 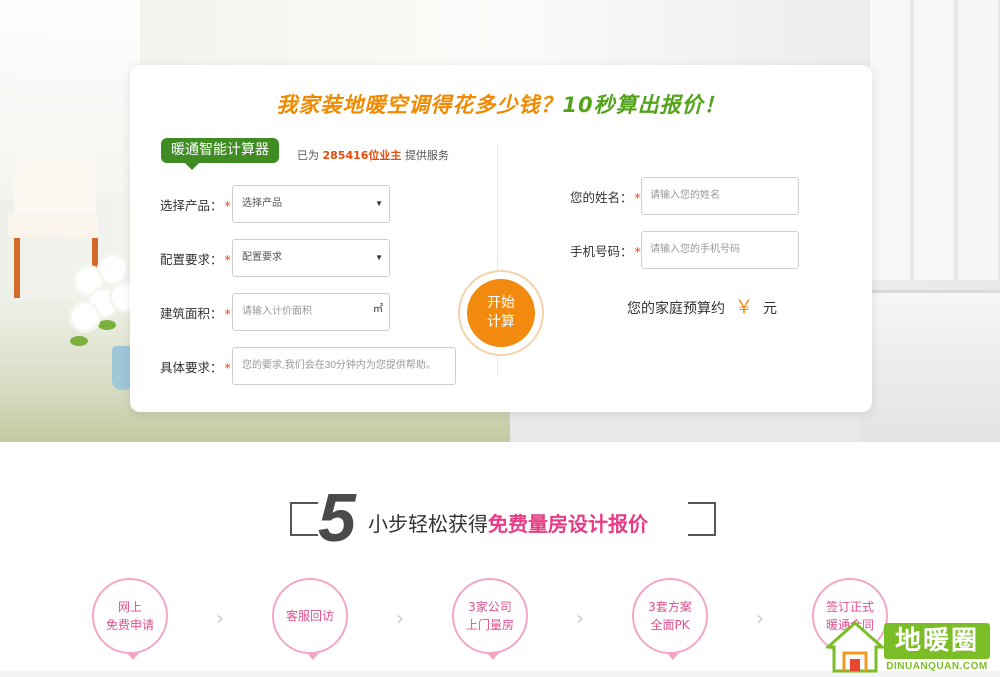 I want to click on served-count: 285416位业主, so click(x=362, y=155).